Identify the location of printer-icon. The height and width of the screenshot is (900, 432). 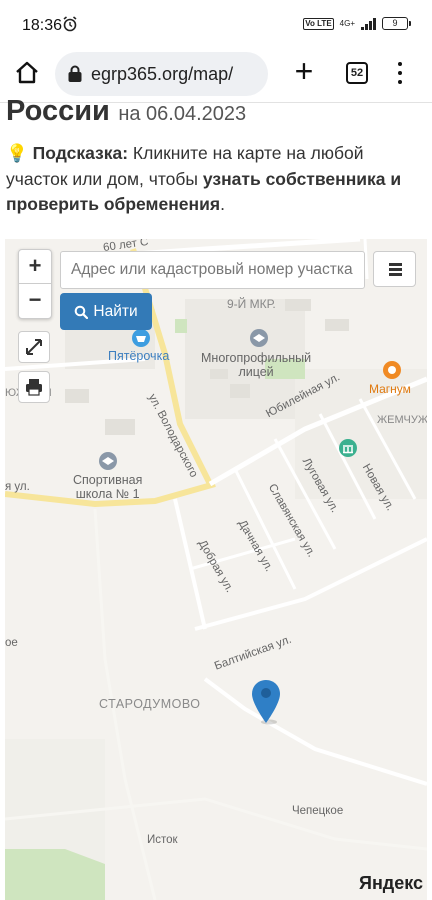
(34, 387).